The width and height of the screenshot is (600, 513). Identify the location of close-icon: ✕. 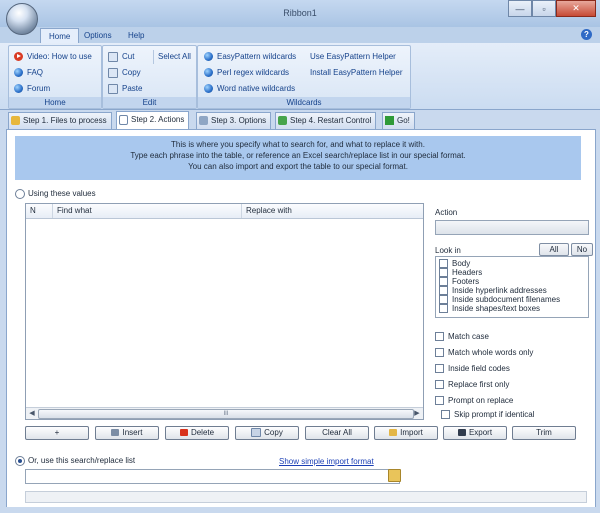
(576, 8).